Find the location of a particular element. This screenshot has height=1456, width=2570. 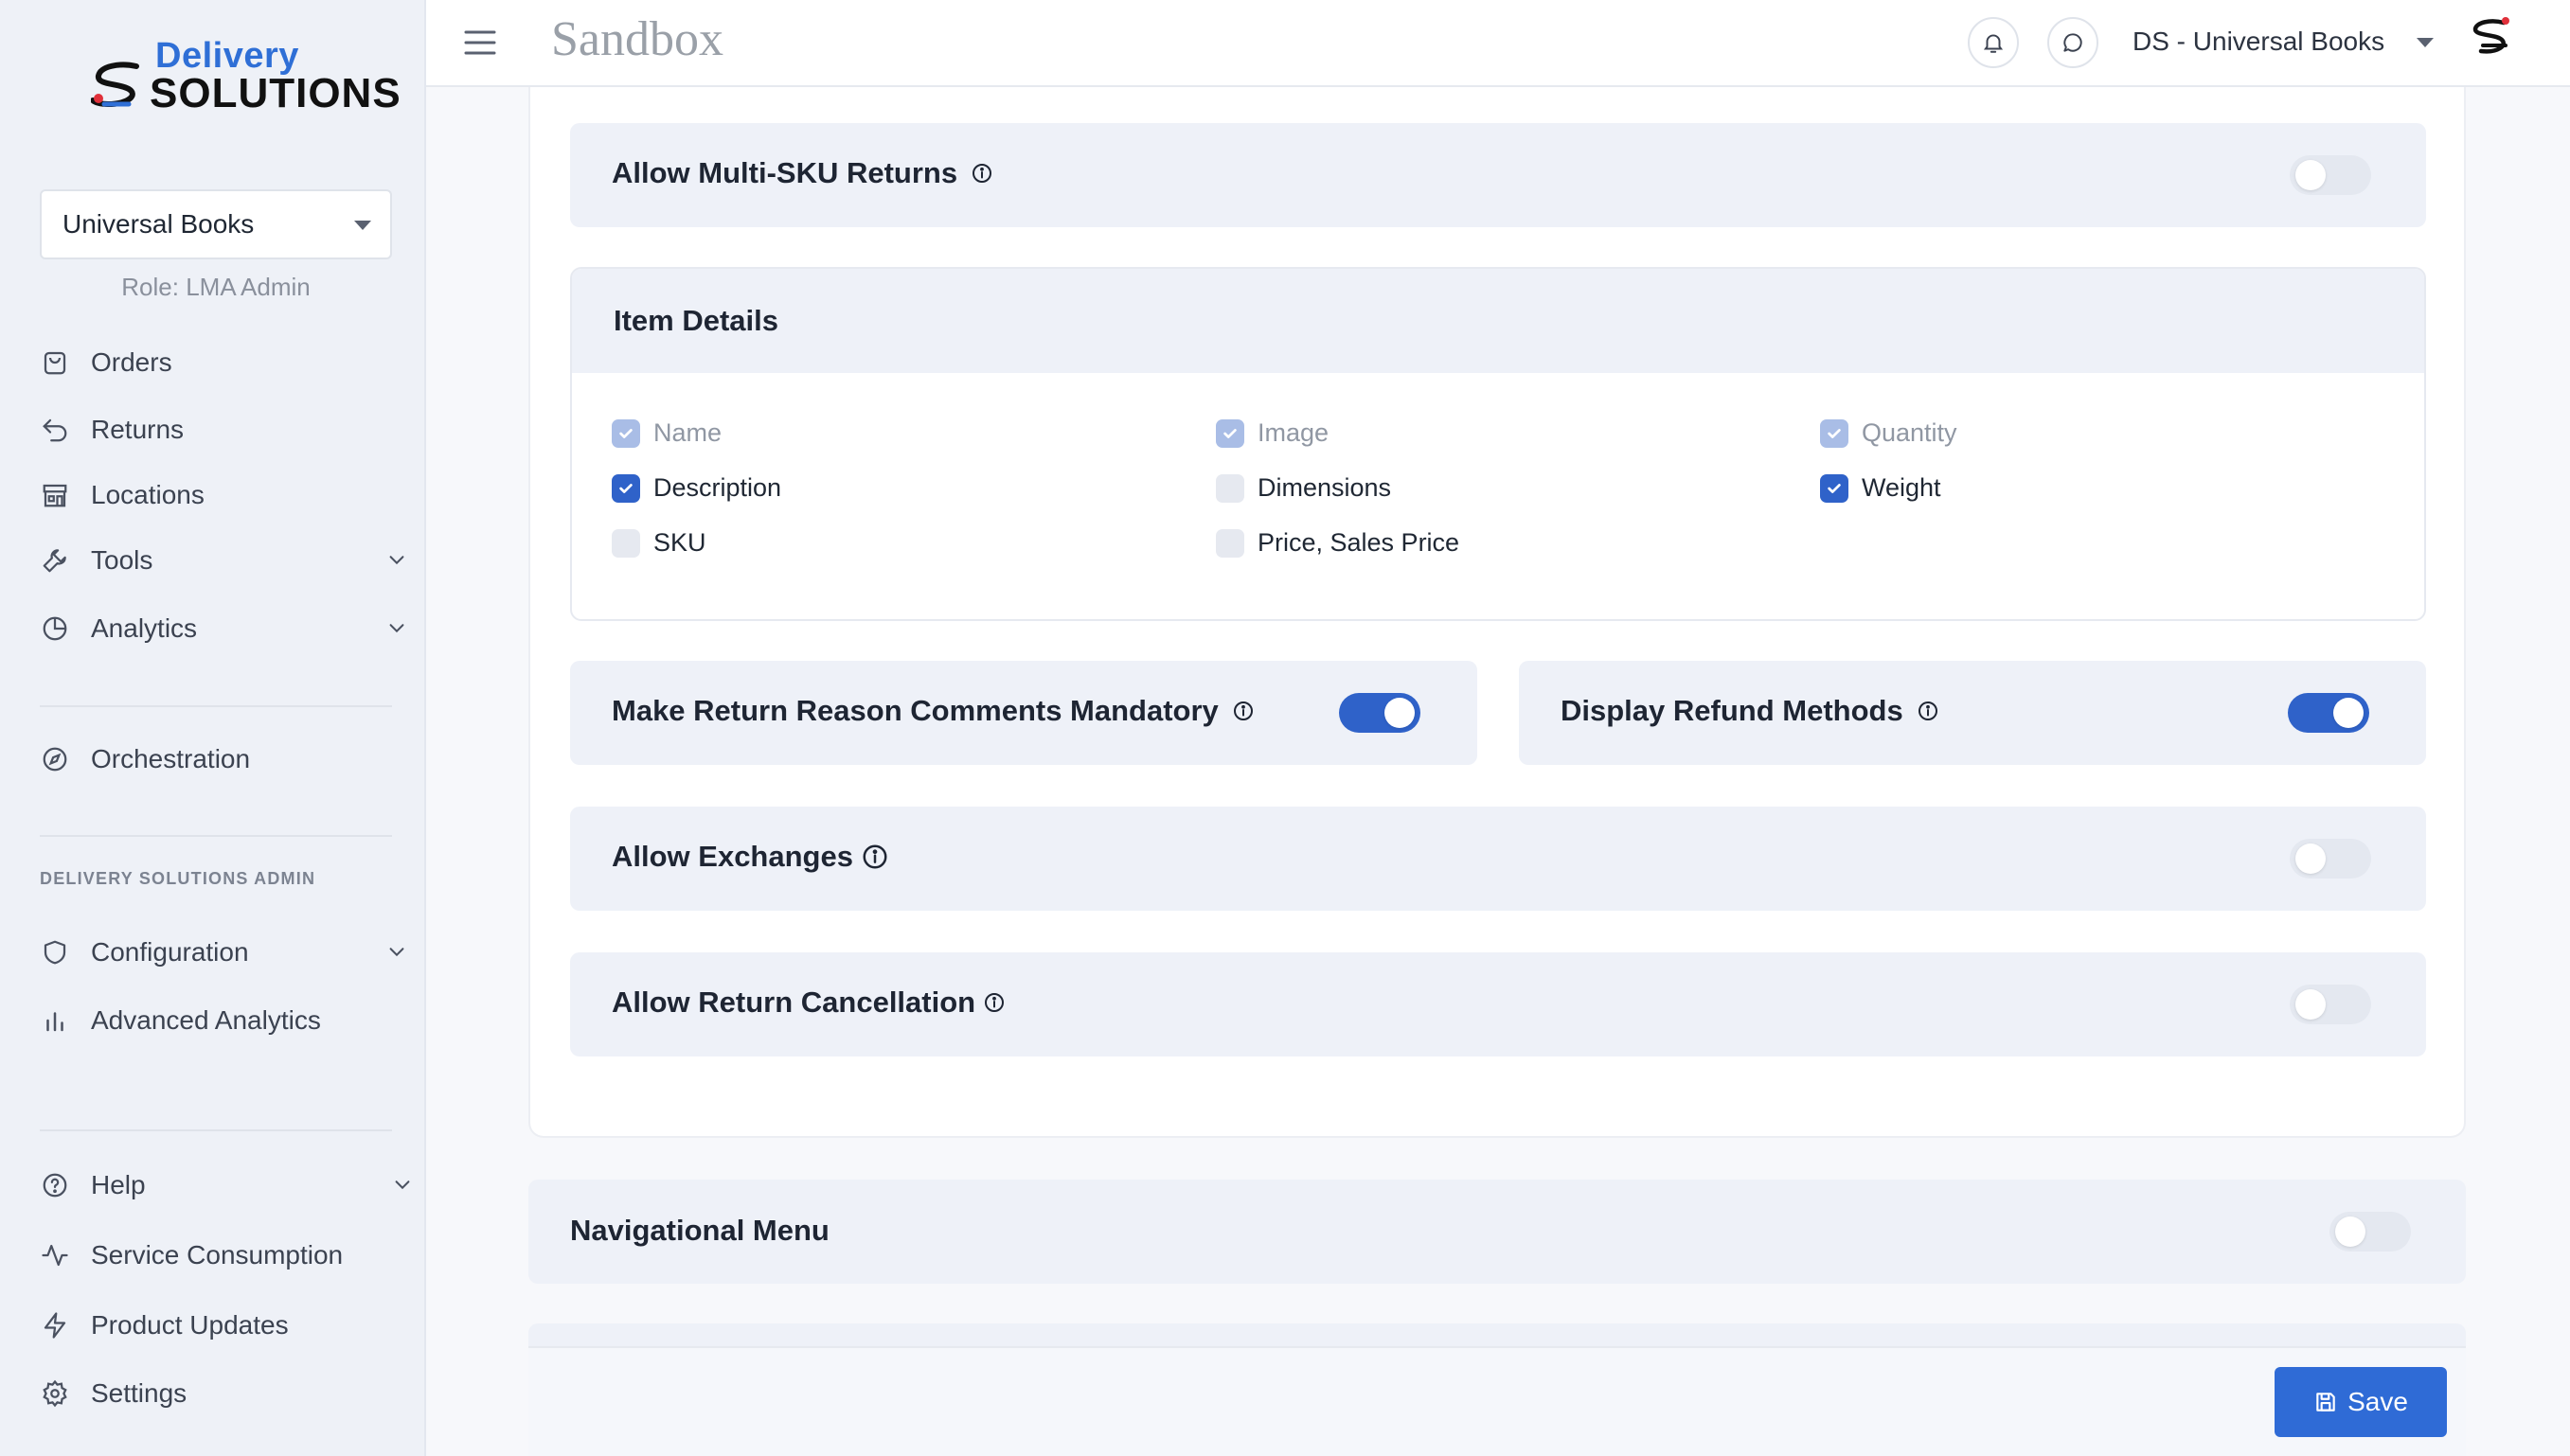

refund-methods-toggle is located at coordinates (2328, 713).